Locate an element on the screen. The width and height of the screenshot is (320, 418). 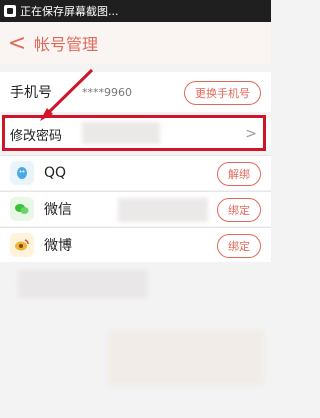
qq-icon is located at coordinates (22, 173).